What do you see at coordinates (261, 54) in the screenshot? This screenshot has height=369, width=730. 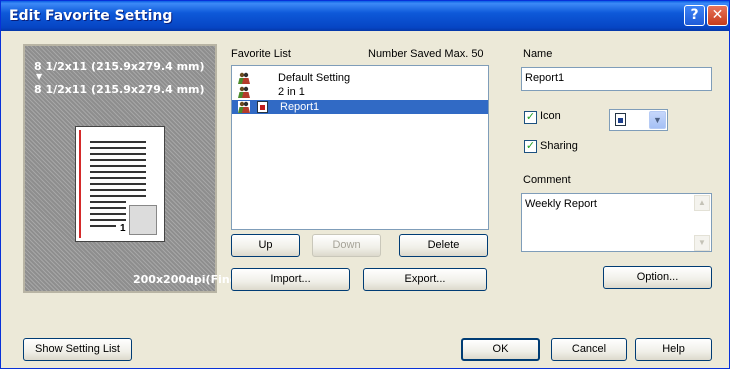 I see `favorite-list-label: Favorite List` at bounding box center [261, 54].